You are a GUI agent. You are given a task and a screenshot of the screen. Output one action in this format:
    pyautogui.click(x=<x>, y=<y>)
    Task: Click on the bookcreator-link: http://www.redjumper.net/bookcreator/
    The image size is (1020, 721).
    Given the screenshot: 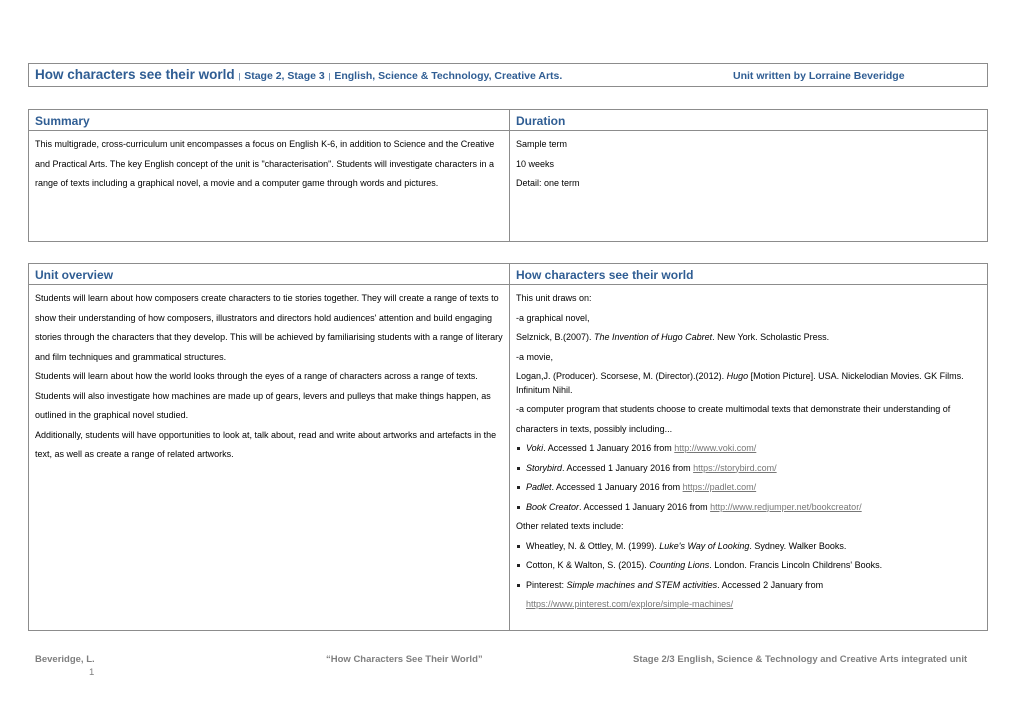 What is the action you would take?
    pyautogui.click(x=786, y=507)
    